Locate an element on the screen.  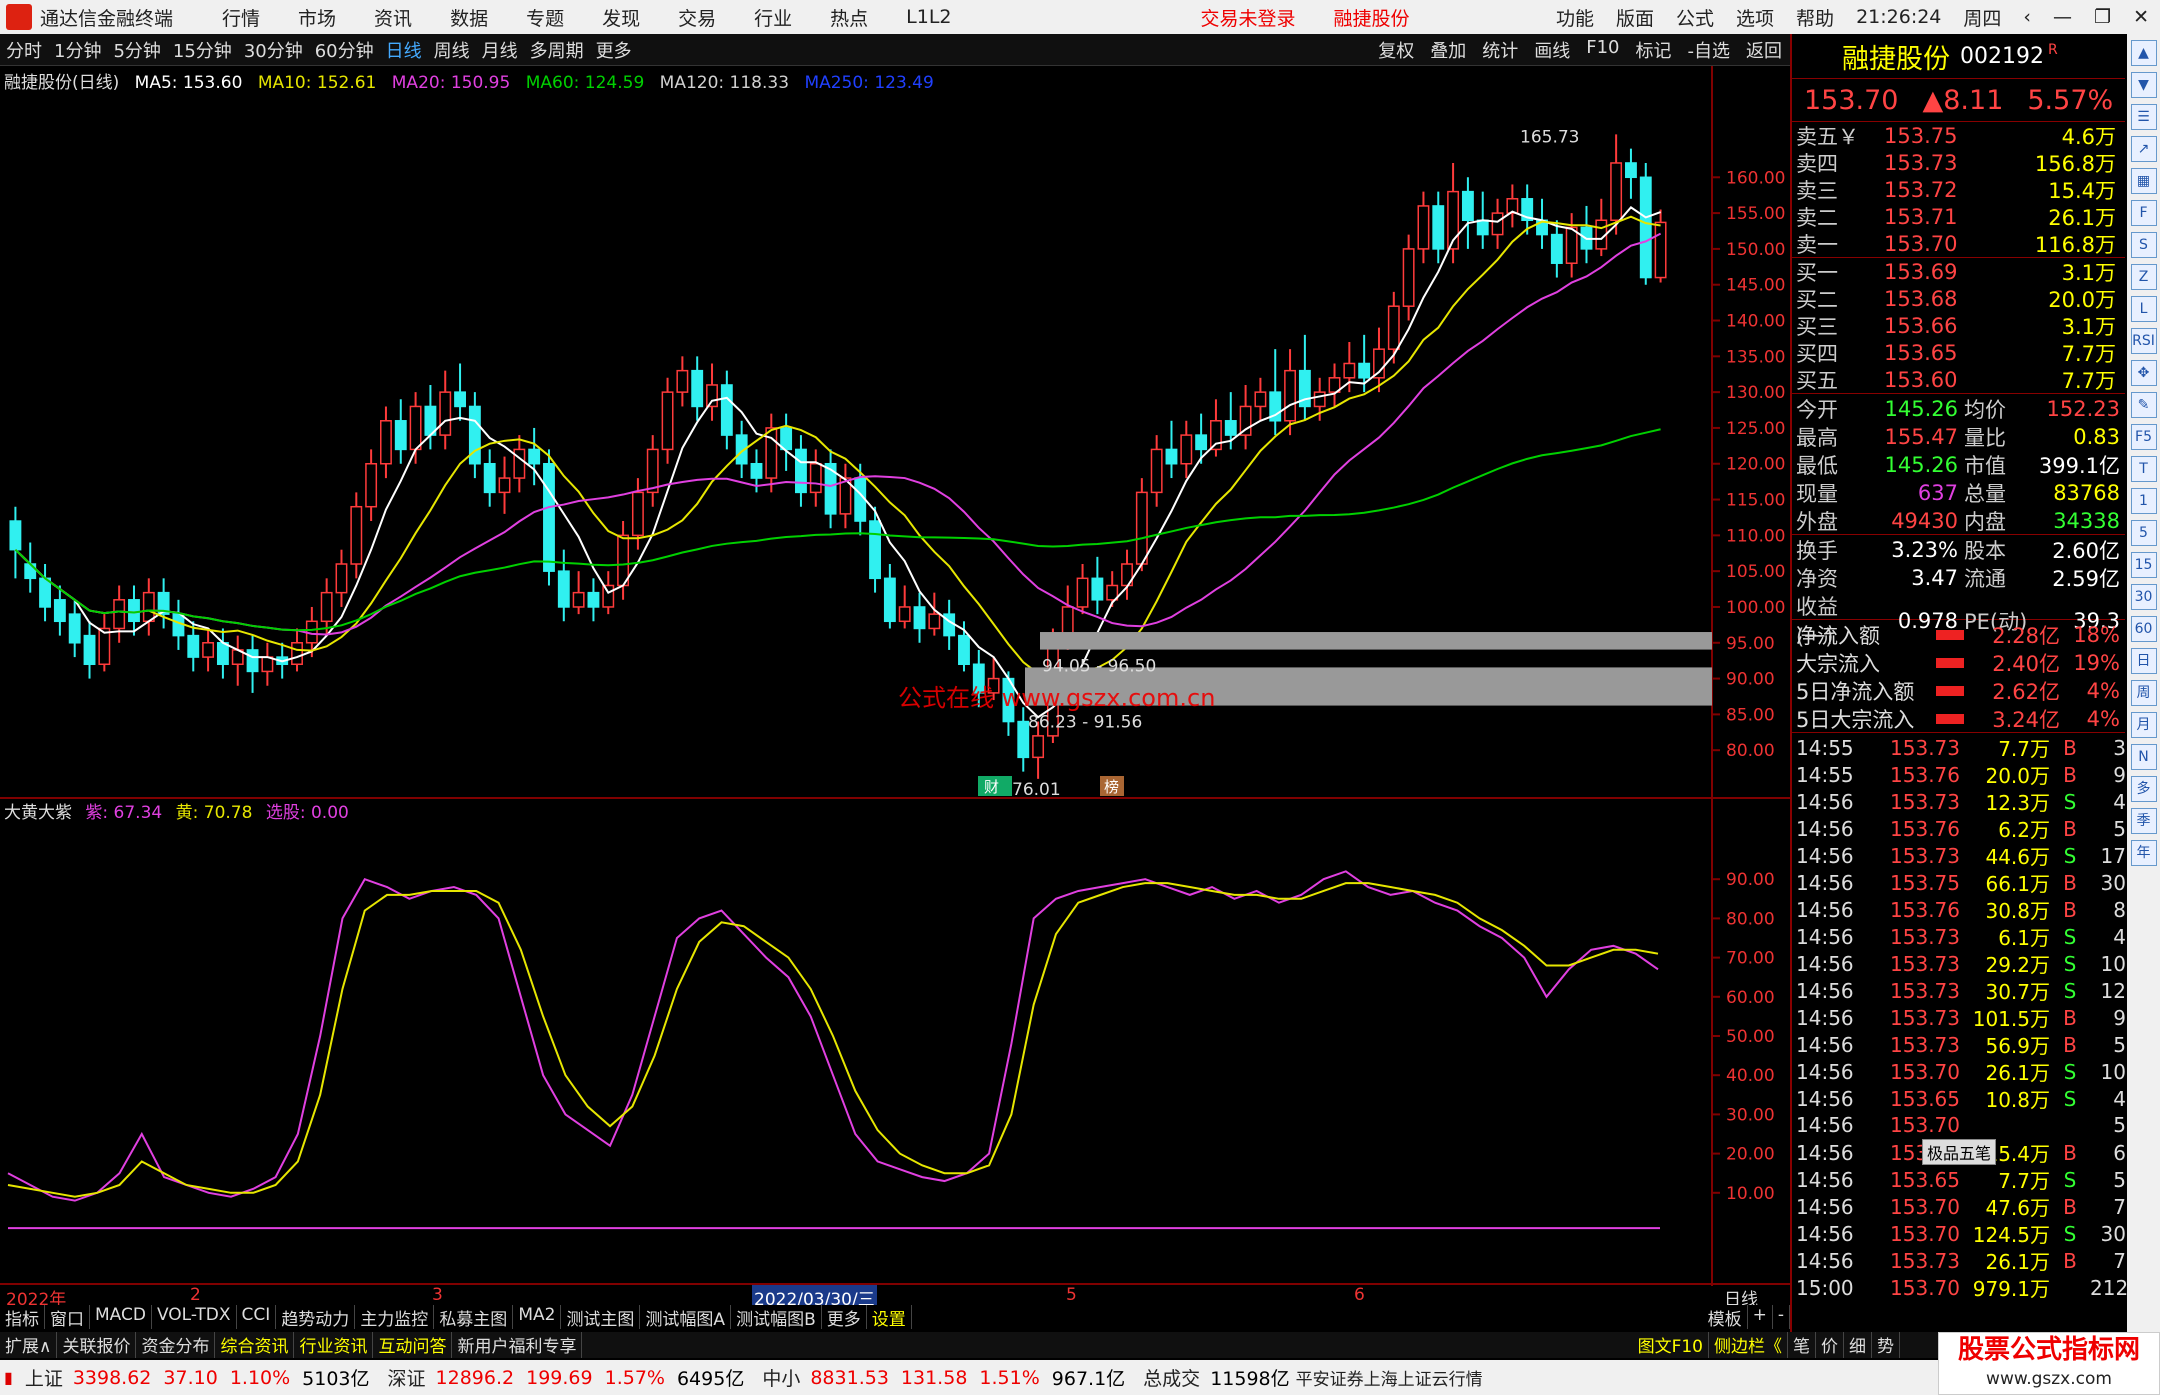
period-tab-active: 日线 is located at coordinates (404, 50).